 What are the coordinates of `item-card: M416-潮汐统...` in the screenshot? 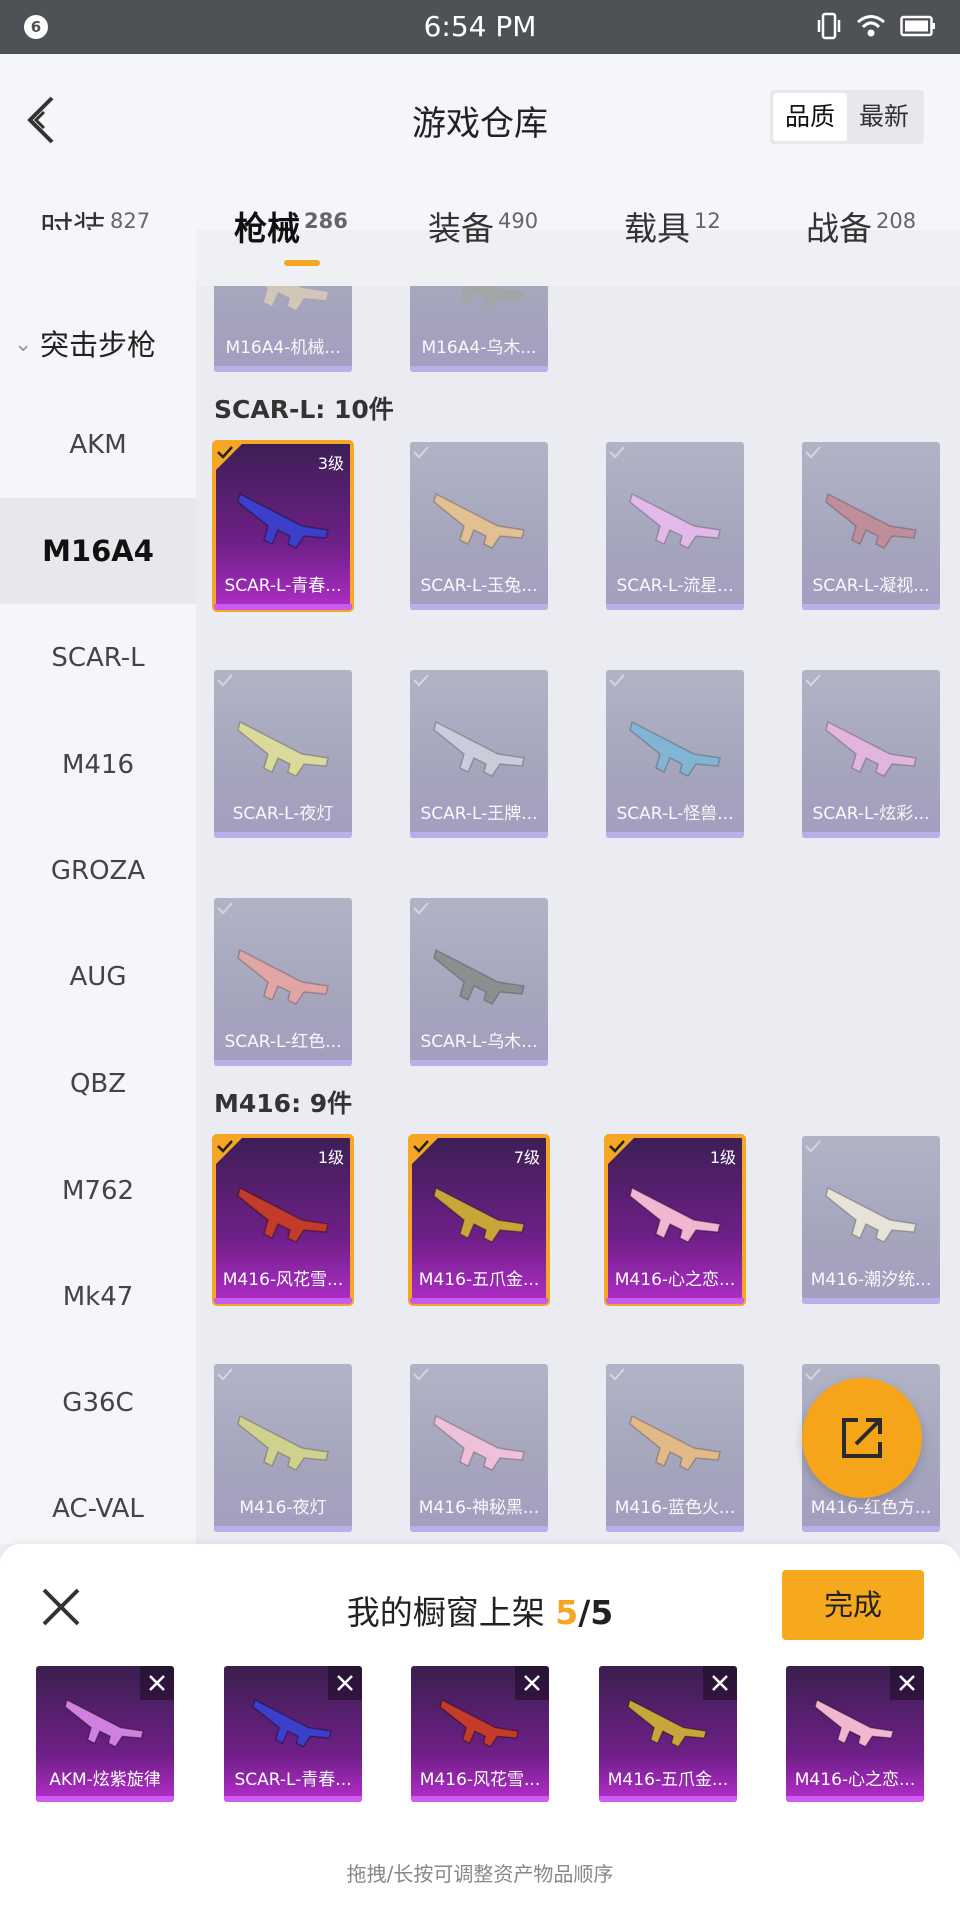 It's located at (871, 1220).